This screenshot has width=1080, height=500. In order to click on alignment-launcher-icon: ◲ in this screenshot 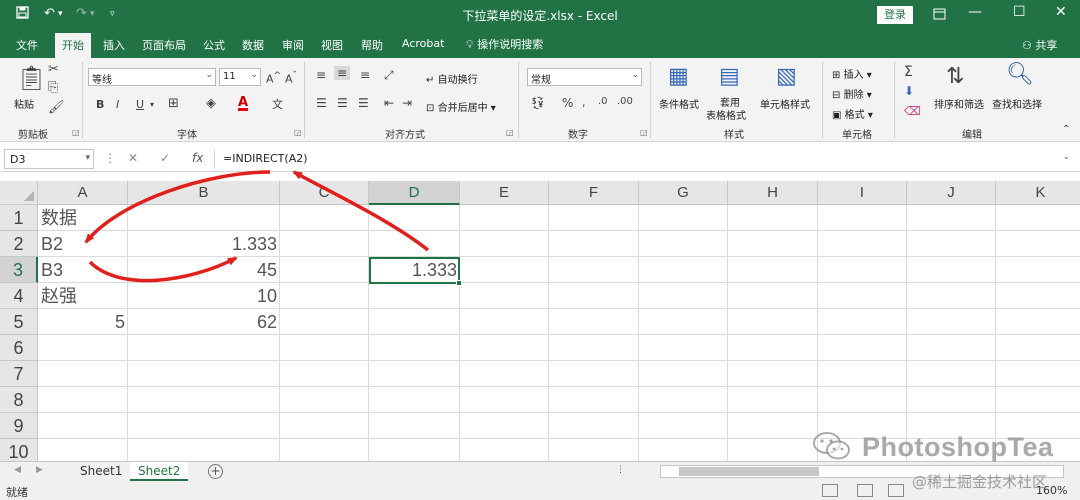, I will do `click(510, 132)`.